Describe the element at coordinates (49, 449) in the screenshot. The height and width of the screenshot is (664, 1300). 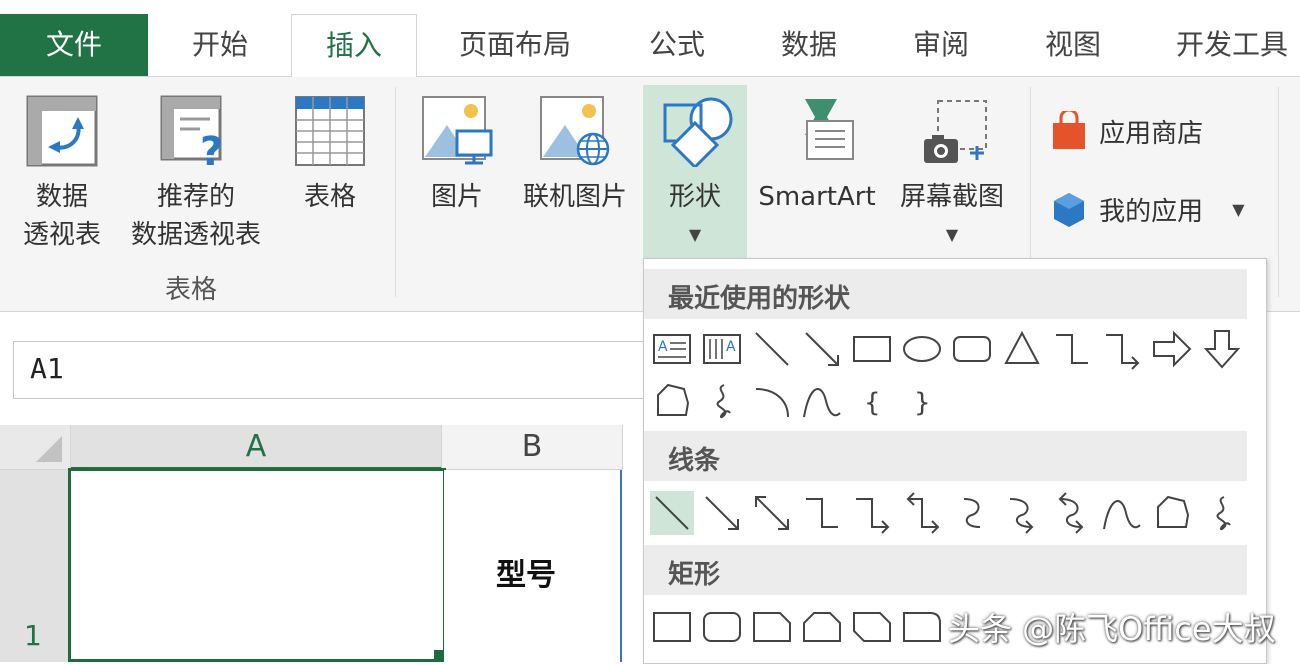
I see `select-all-triangle-icon` at that location.